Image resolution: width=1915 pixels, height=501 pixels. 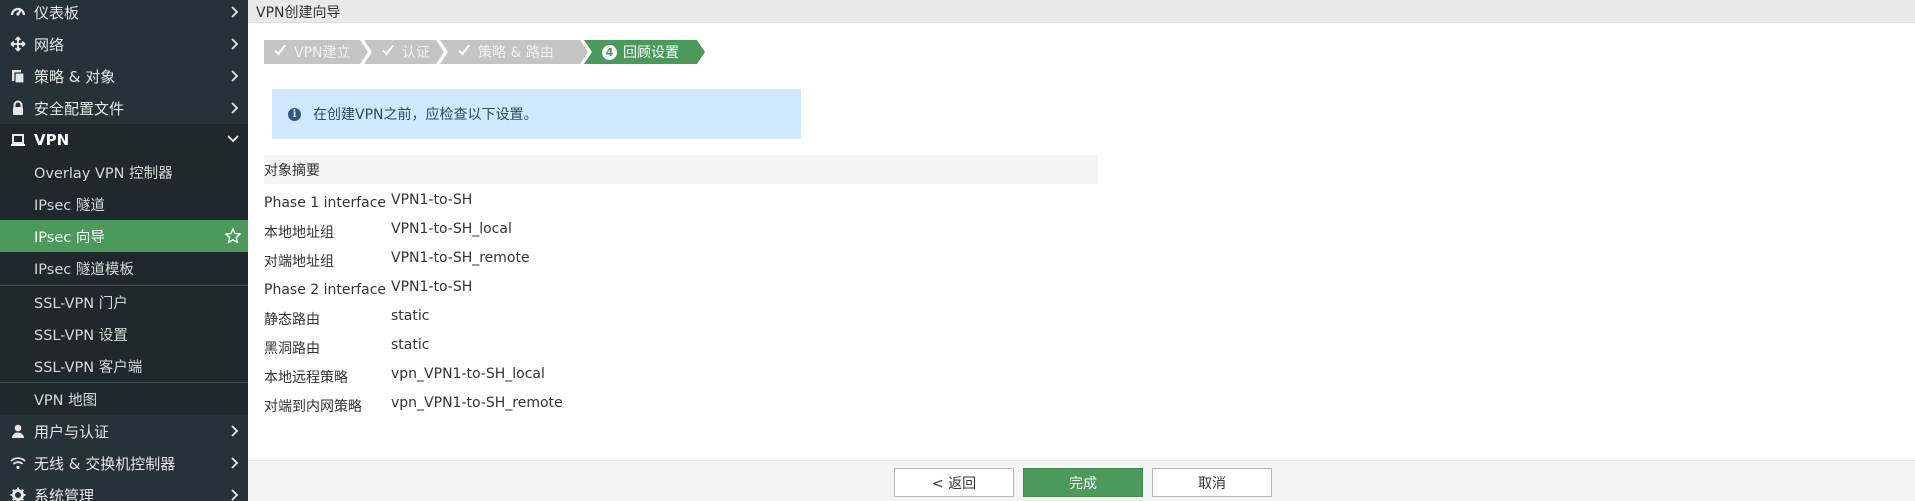 What do you see at coordinates (84, 269) in the screenshot?
I see `sidebar-item-label: IPsec 隧道模板` at bounding box center [84, 269].